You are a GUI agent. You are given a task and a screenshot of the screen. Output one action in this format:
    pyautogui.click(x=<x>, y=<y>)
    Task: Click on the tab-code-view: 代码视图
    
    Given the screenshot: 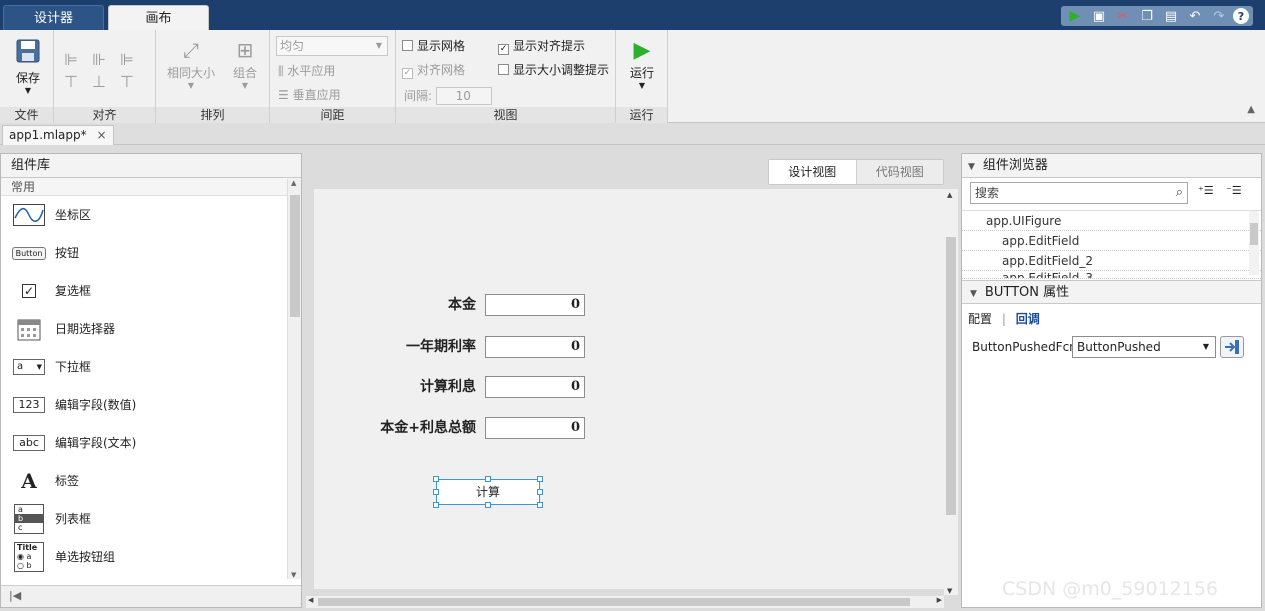 What is the action you would take?
    pyautogui.click(x=900, y=172)
    